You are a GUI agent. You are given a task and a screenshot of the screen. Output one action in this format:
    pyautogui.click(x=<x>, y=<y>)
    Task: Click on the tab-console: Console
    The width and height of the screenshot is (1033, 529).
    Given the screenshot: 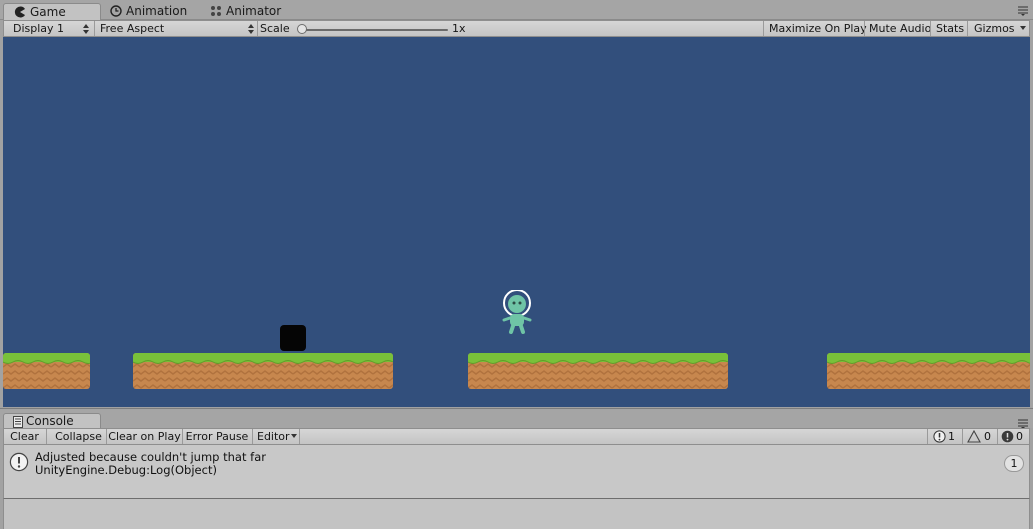 What is the action you would take?
    pyautogui.click(x=52, y=421)
    